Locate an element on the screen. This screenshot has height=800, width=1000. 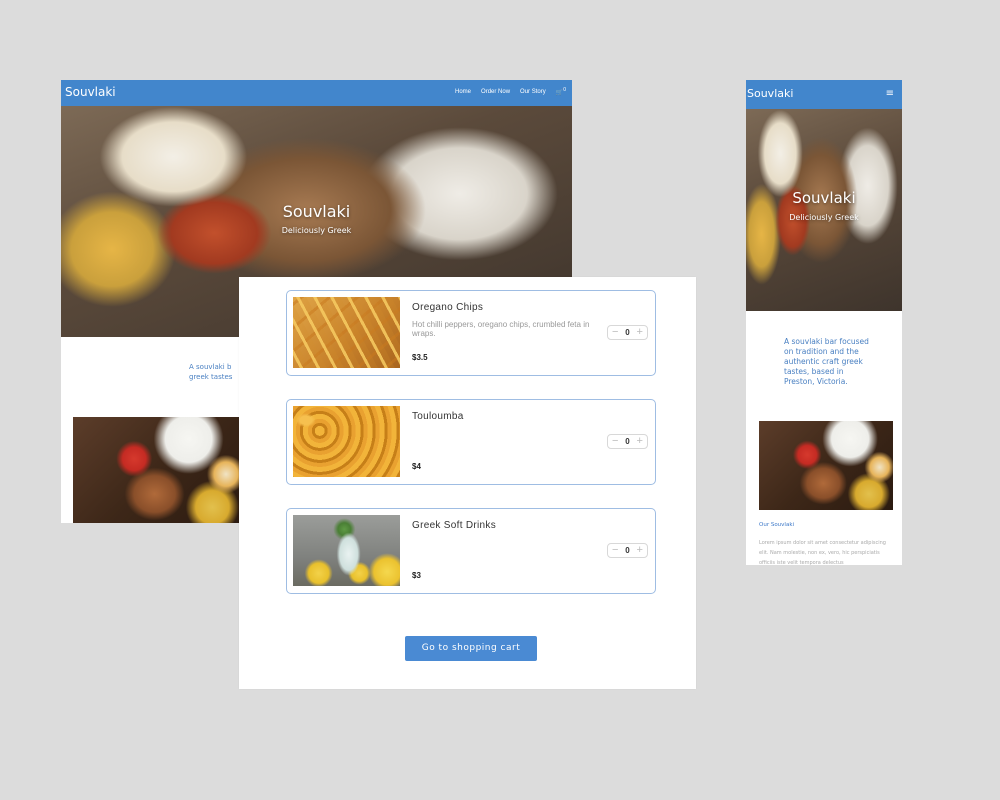
nav-link-our-story: Our Story is located at coordinates (533, 92).